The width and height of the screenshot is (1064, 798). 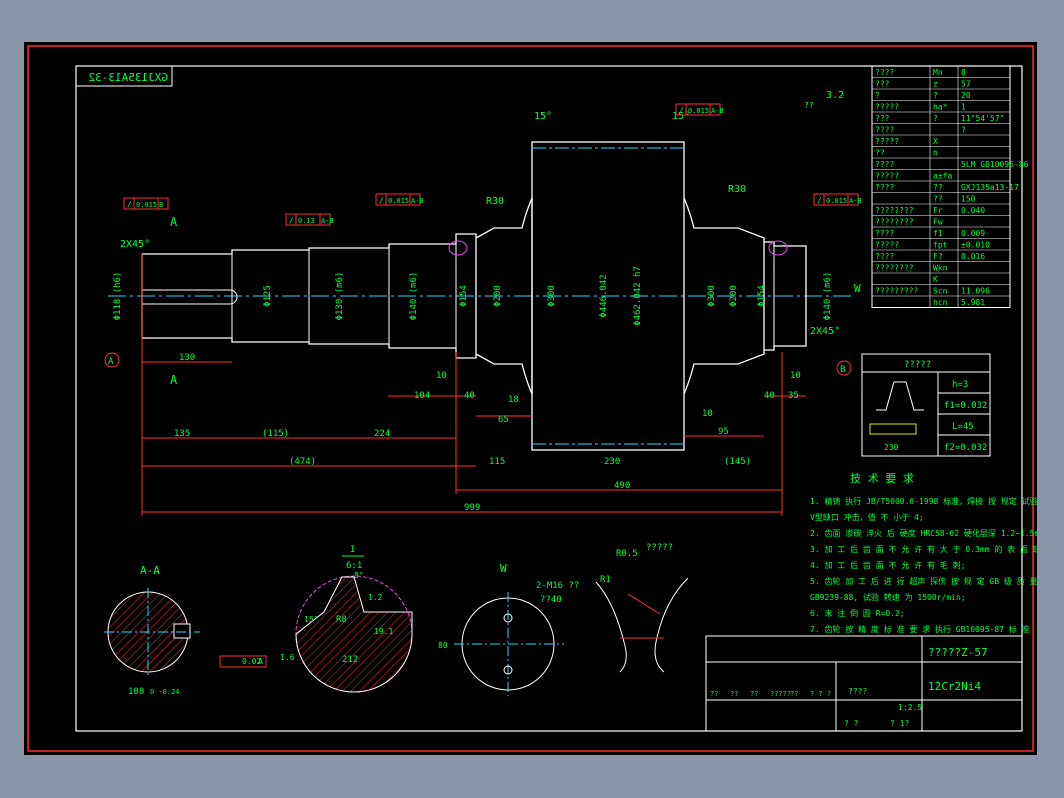 What do you see at coordinates (497, 462) in the screenshot?
I see `dim-115: 115` at bounding box center [497, 462].